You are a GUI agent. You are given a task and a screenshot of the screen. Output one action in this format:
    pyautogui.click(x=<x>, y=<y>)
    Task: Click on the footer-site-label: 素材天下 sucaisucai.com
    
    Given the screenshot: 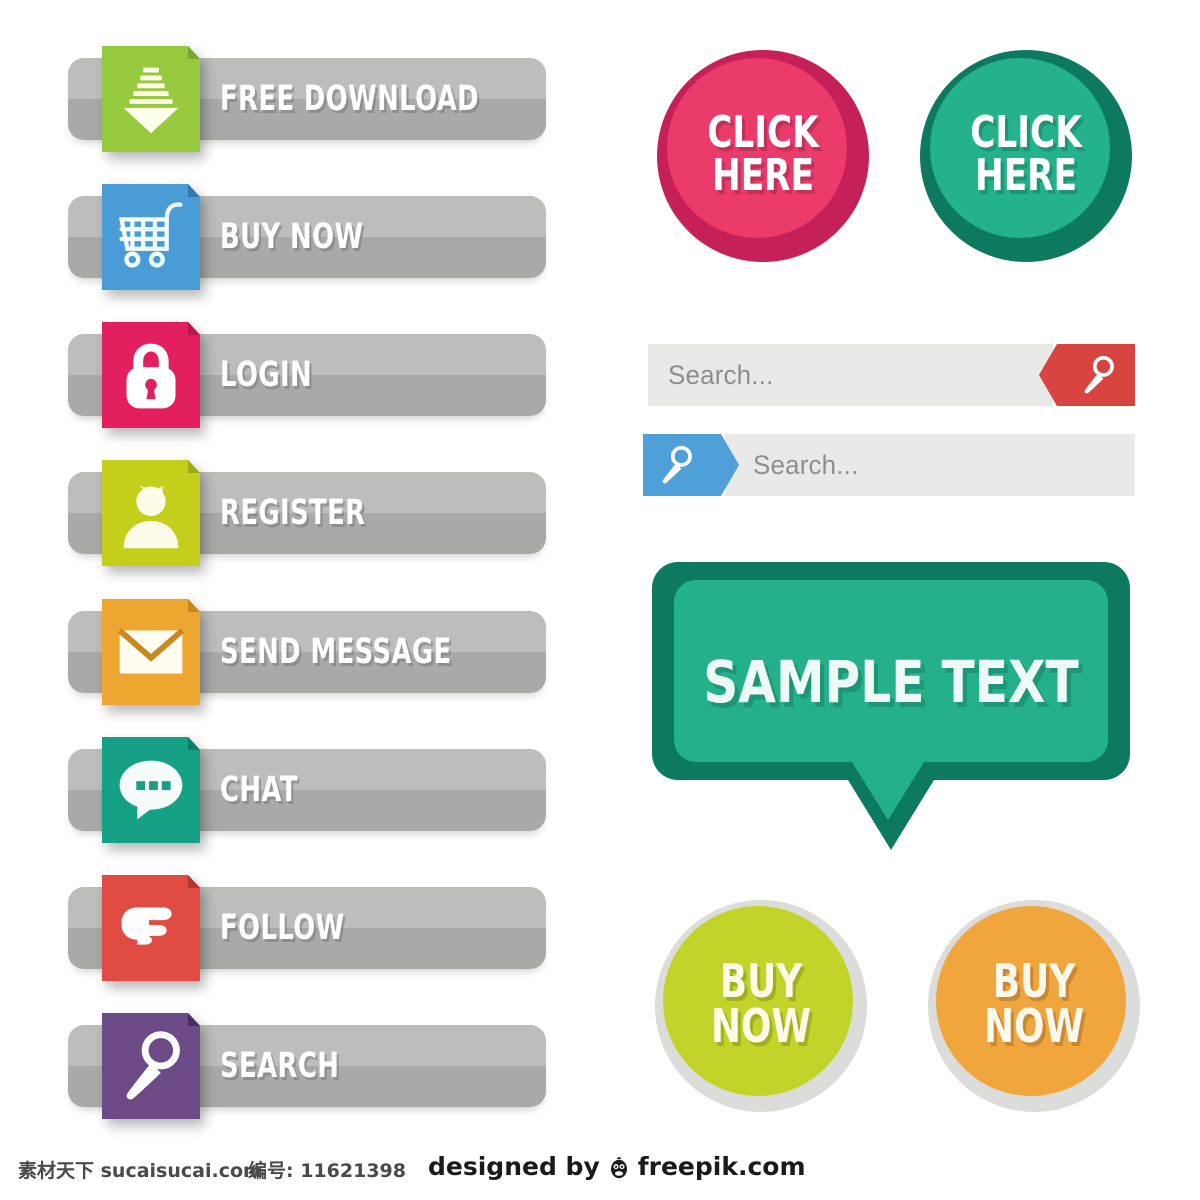 What is the action you would take?
    pyautogui.click(x=140, y=1171)
    